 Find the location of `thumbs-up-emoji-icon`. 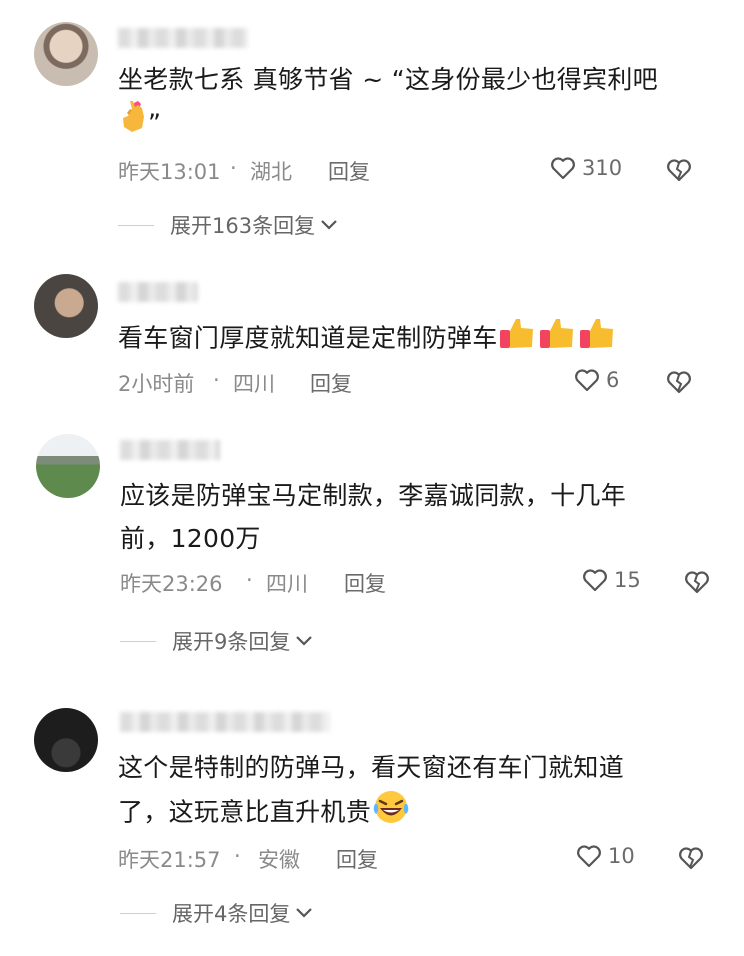

thumbs-up-emoji-icon is located at coordinates (561, 339).